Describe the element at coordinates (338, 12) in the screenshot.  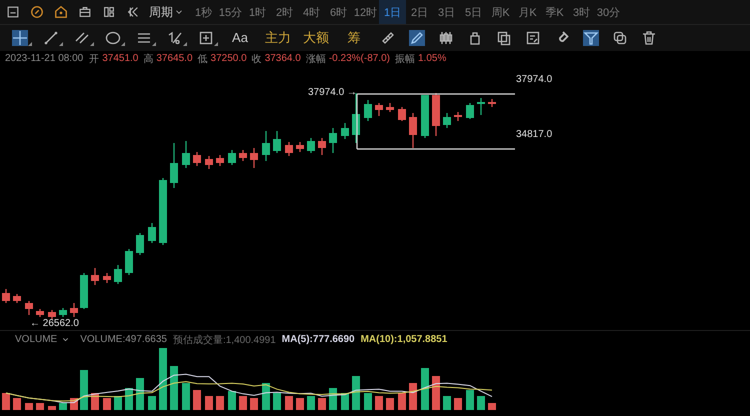
I see `period-tab: 6时` at that location.